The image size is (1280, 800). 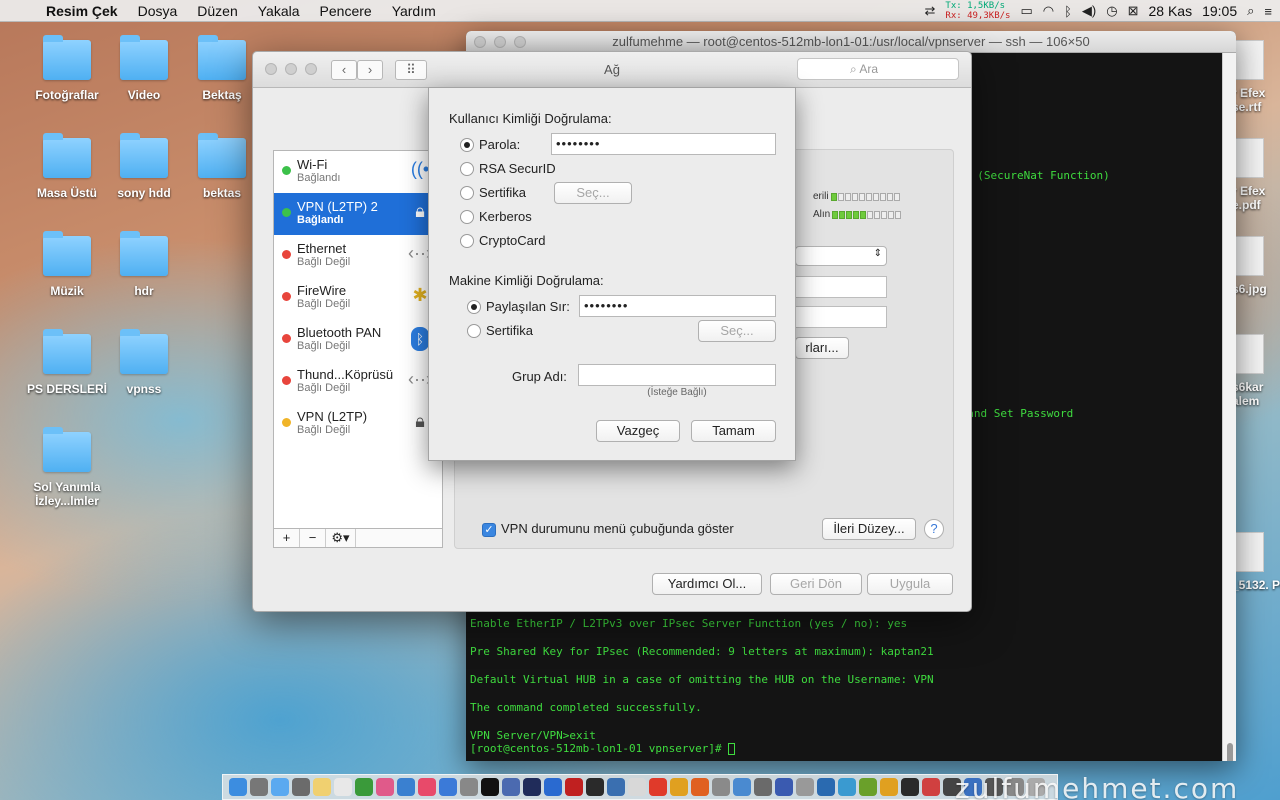 I want to click on radio-certificate: Sertifika, so click(x=493, y=192).